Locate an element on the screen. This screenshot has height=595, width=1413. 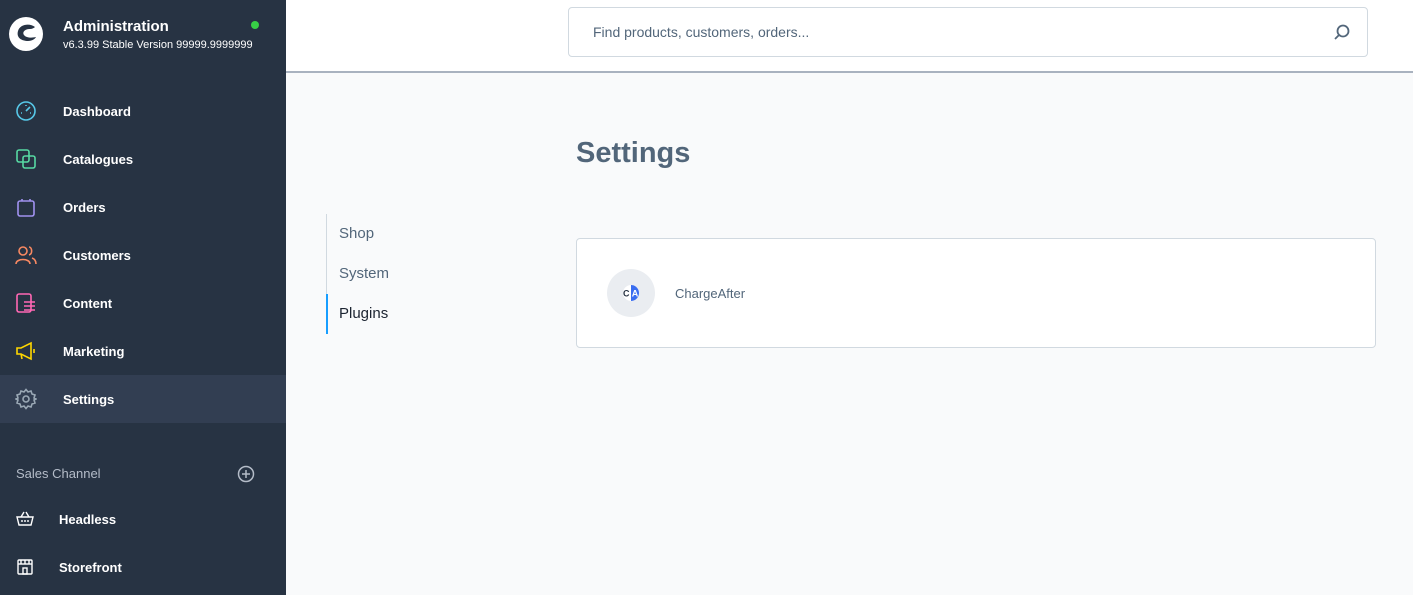
page-title: Settings is located at coordinates (633, 153).